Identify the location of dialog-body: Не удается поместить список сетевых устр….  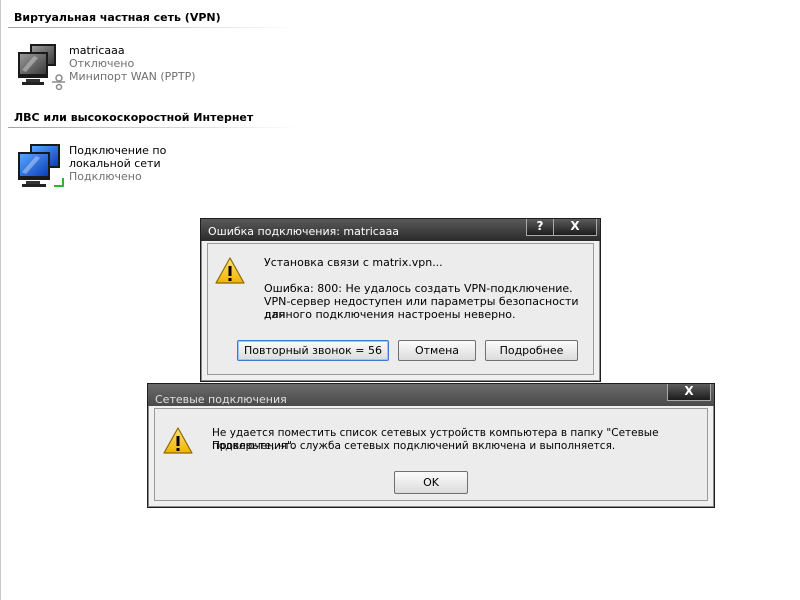
(431, 454).